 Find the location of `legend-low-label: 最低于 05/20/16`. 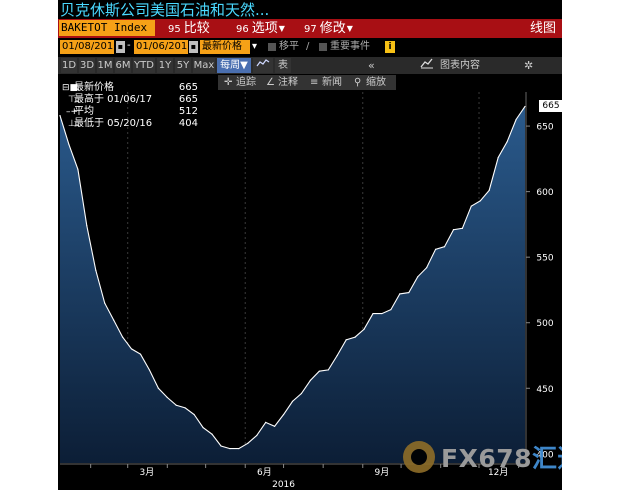

legend-low-label: 最低于 05/20/16 is located at coordinates (113, 123).